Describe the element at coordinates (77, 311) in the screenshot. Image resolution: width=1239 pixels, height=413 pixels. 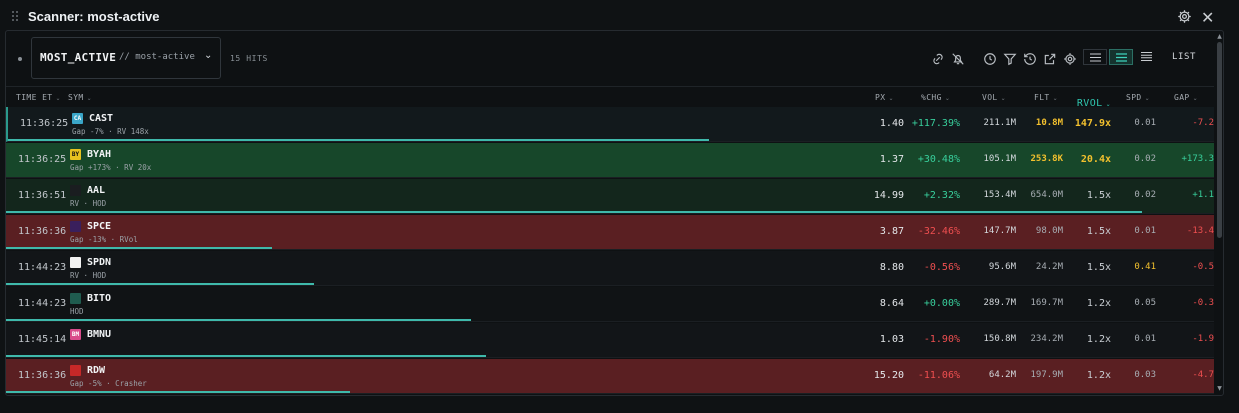
I see `row-tags: HOD` at that location.